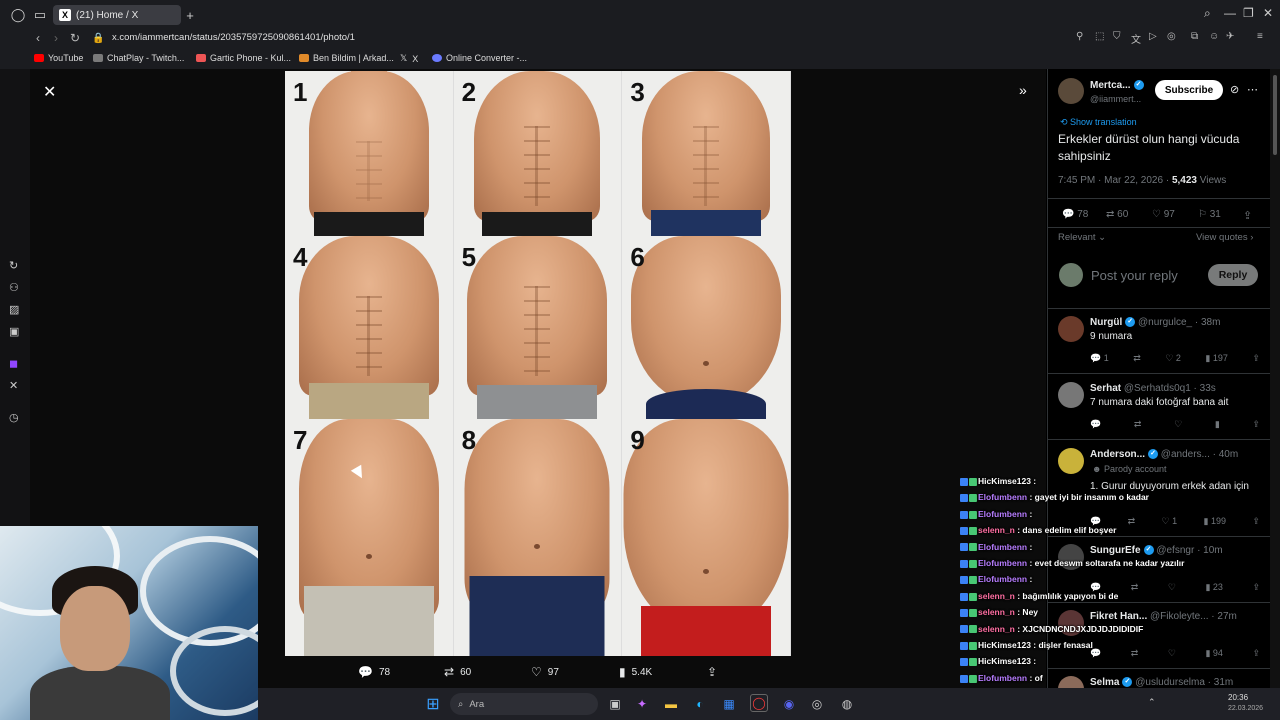 The image size is (1280, 720). I want to click on obs-icon: ◍, so click(847, 704).